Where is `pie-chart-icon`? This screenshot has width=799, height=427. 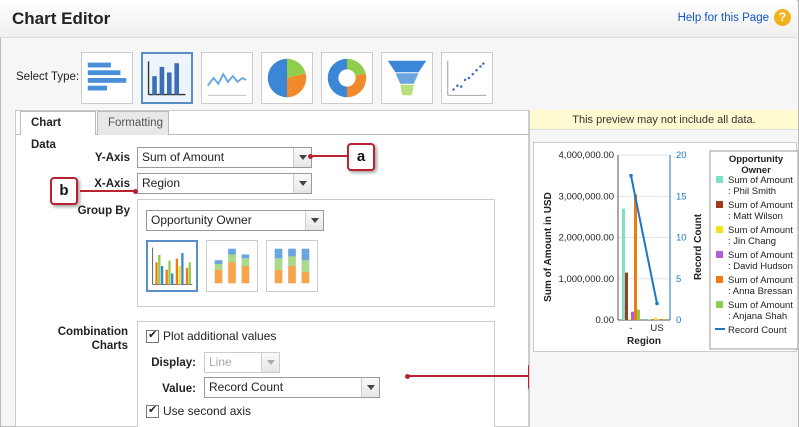
pie-chart-icon is located at coordinates (287, 78).